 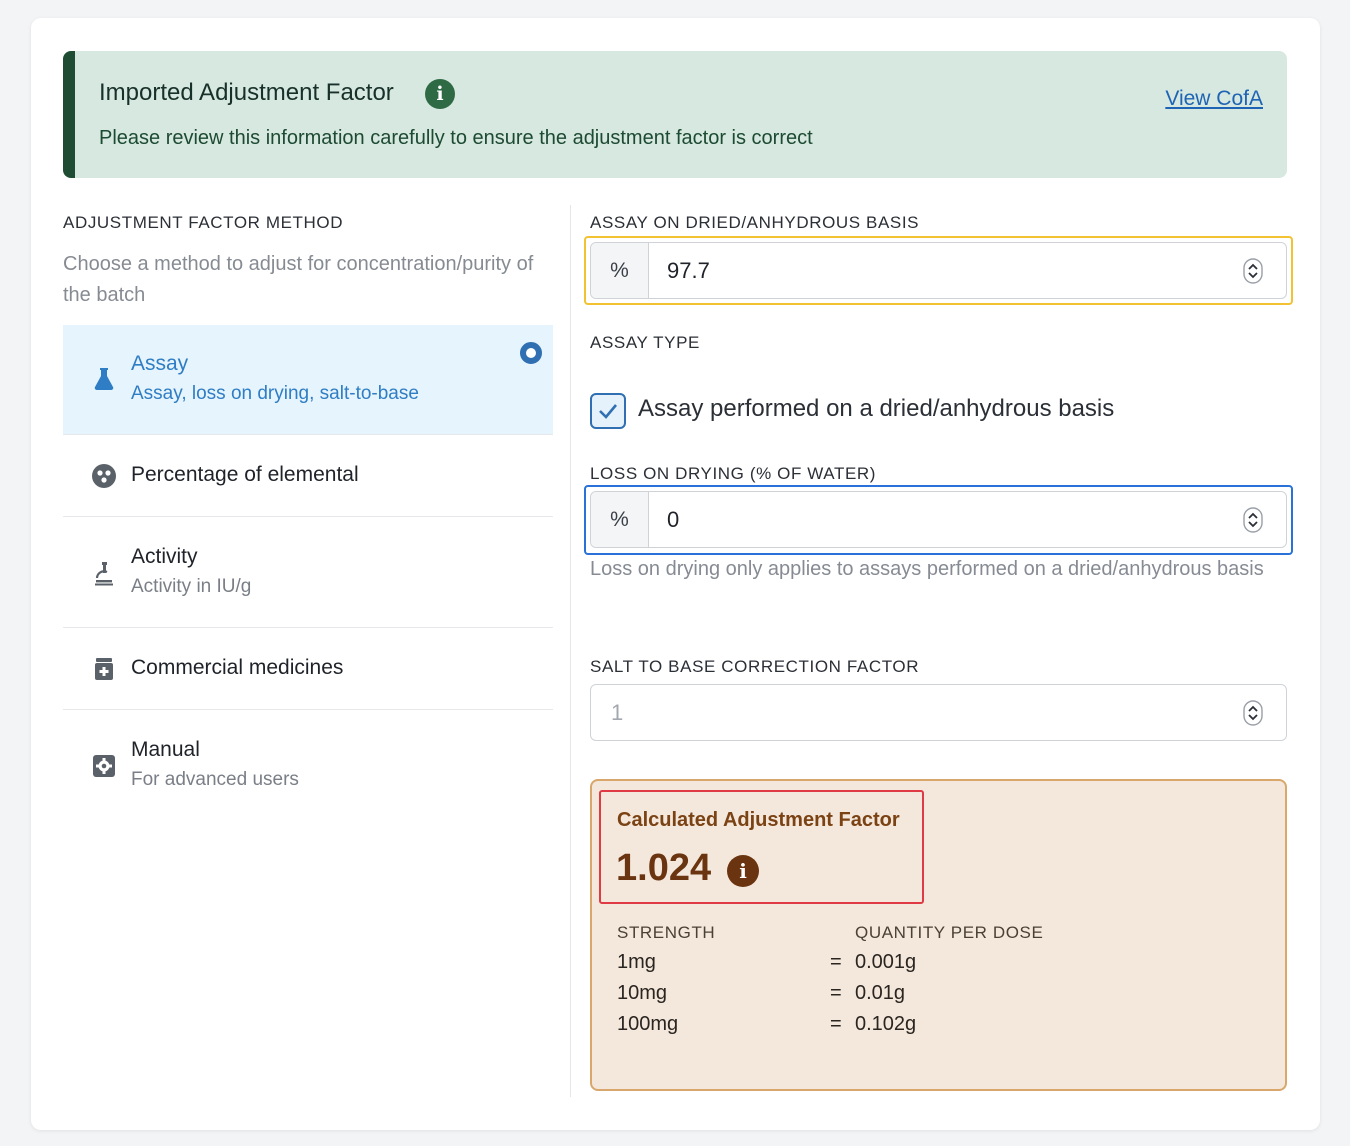 I want to click on strength-cell: 100mg, so click(x=648, y=1024).